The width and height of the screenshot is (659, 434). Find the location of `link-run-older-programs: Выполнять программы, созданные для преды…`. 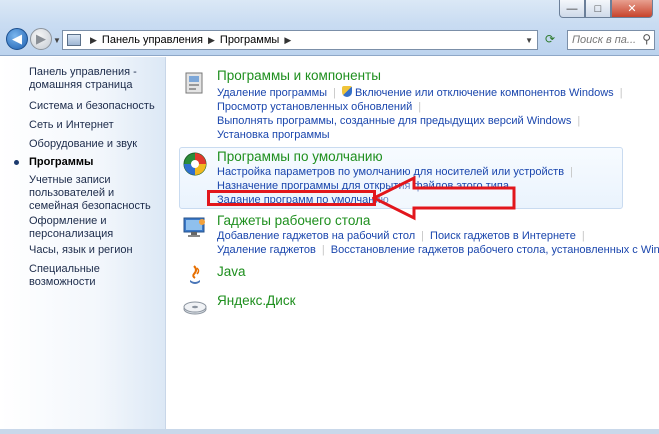

link-run-older-programs: Выполнять программы, созданные для преды… is located at coordinates (394, 121).